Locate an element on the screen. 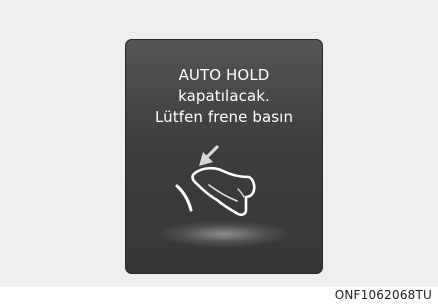 This screenshot has height=304, width=438. foot-pressing-brake-pedal-icon is located at coordinates (215, 181).